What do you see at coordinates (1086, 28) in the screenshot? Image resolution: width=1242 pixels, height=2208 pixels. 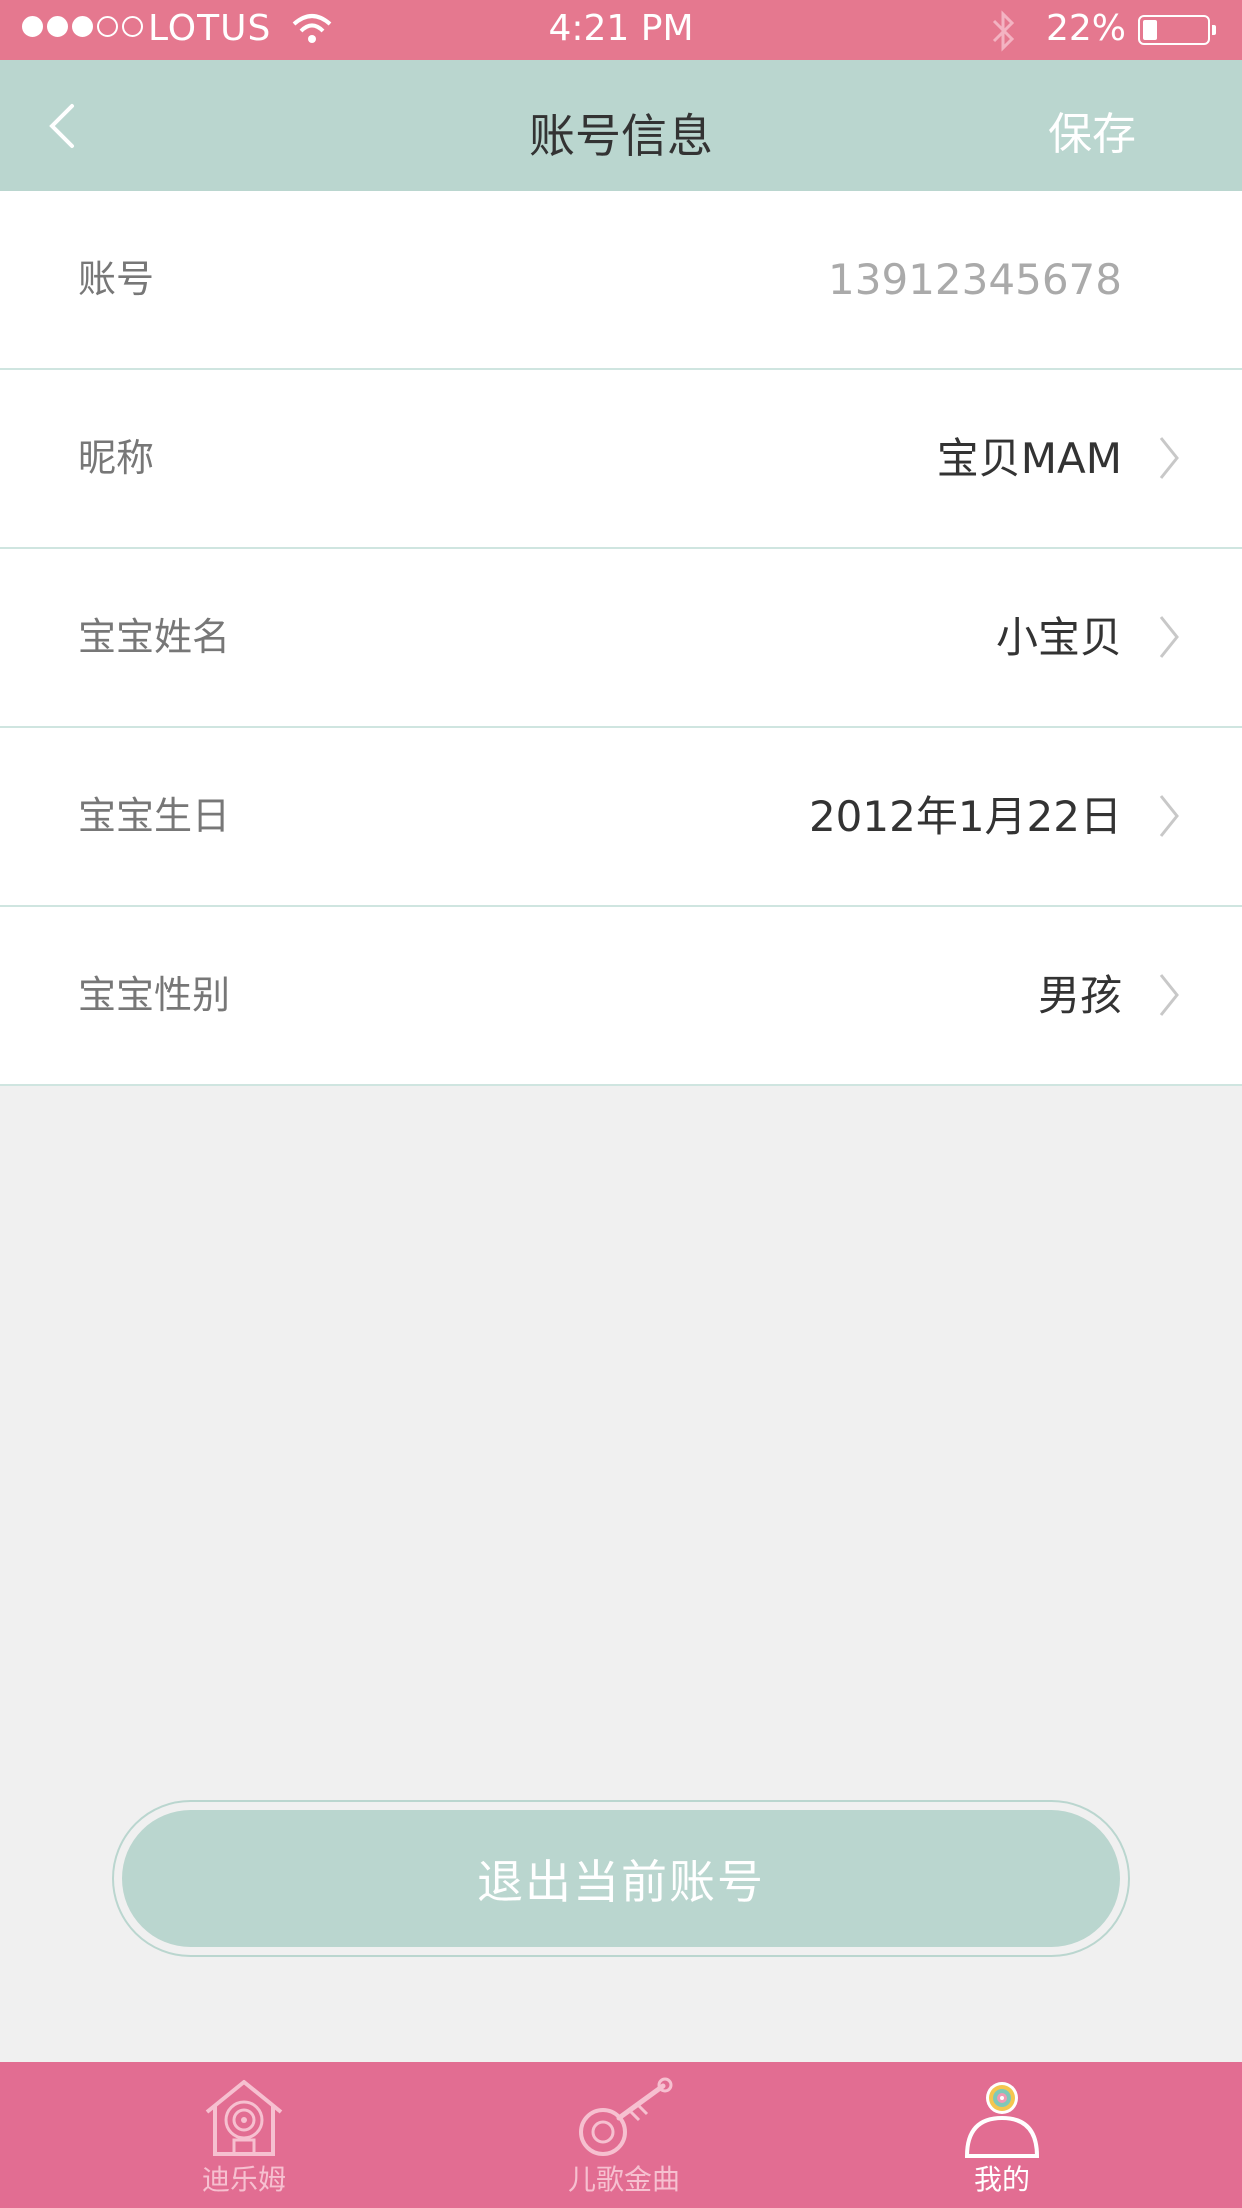 I see `battery-percent: 22%` at bounding box center [1086, 28].